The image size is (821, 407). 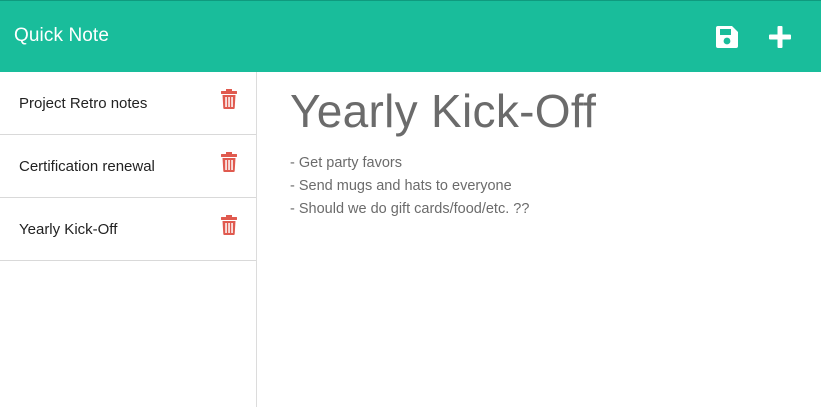 I want to click on note-list-item: Certification renewal, so click(x=128, y=166).